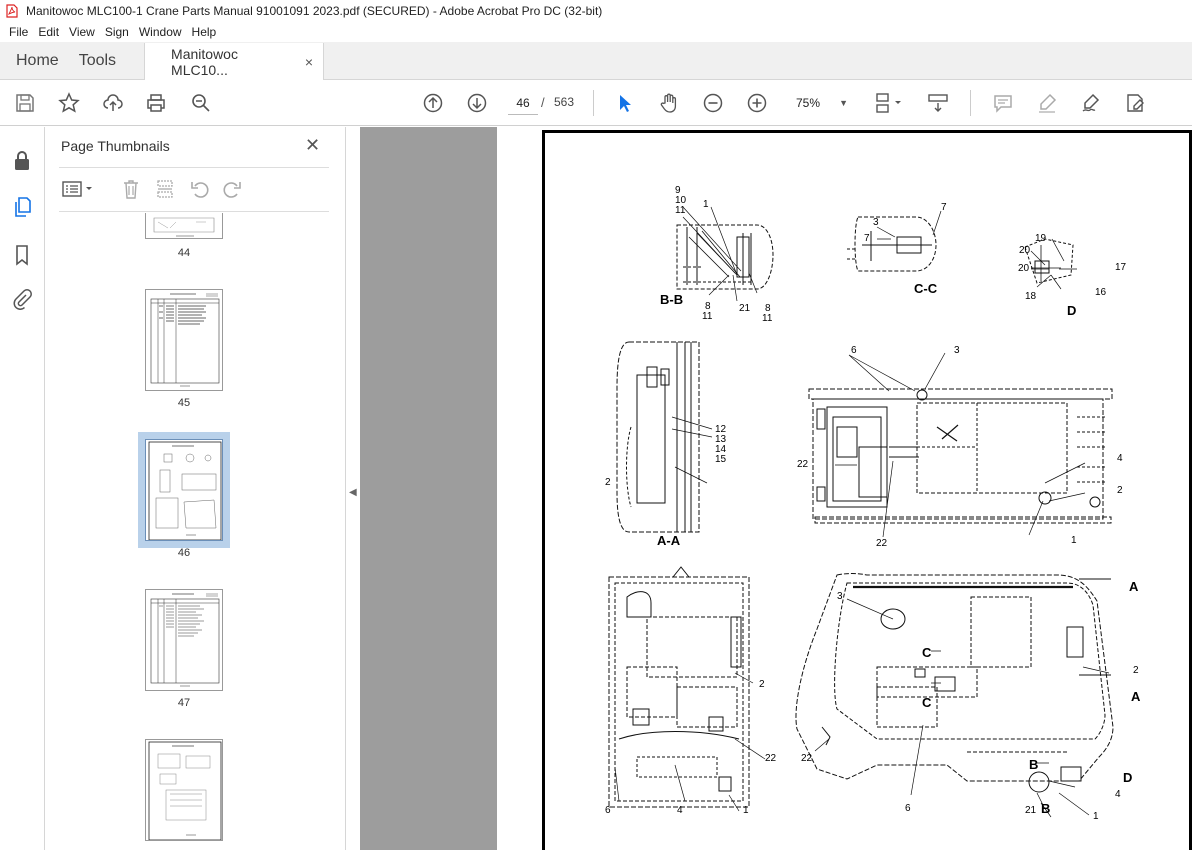  I want to click on thumbnail-options-icon, so click(78, 189).